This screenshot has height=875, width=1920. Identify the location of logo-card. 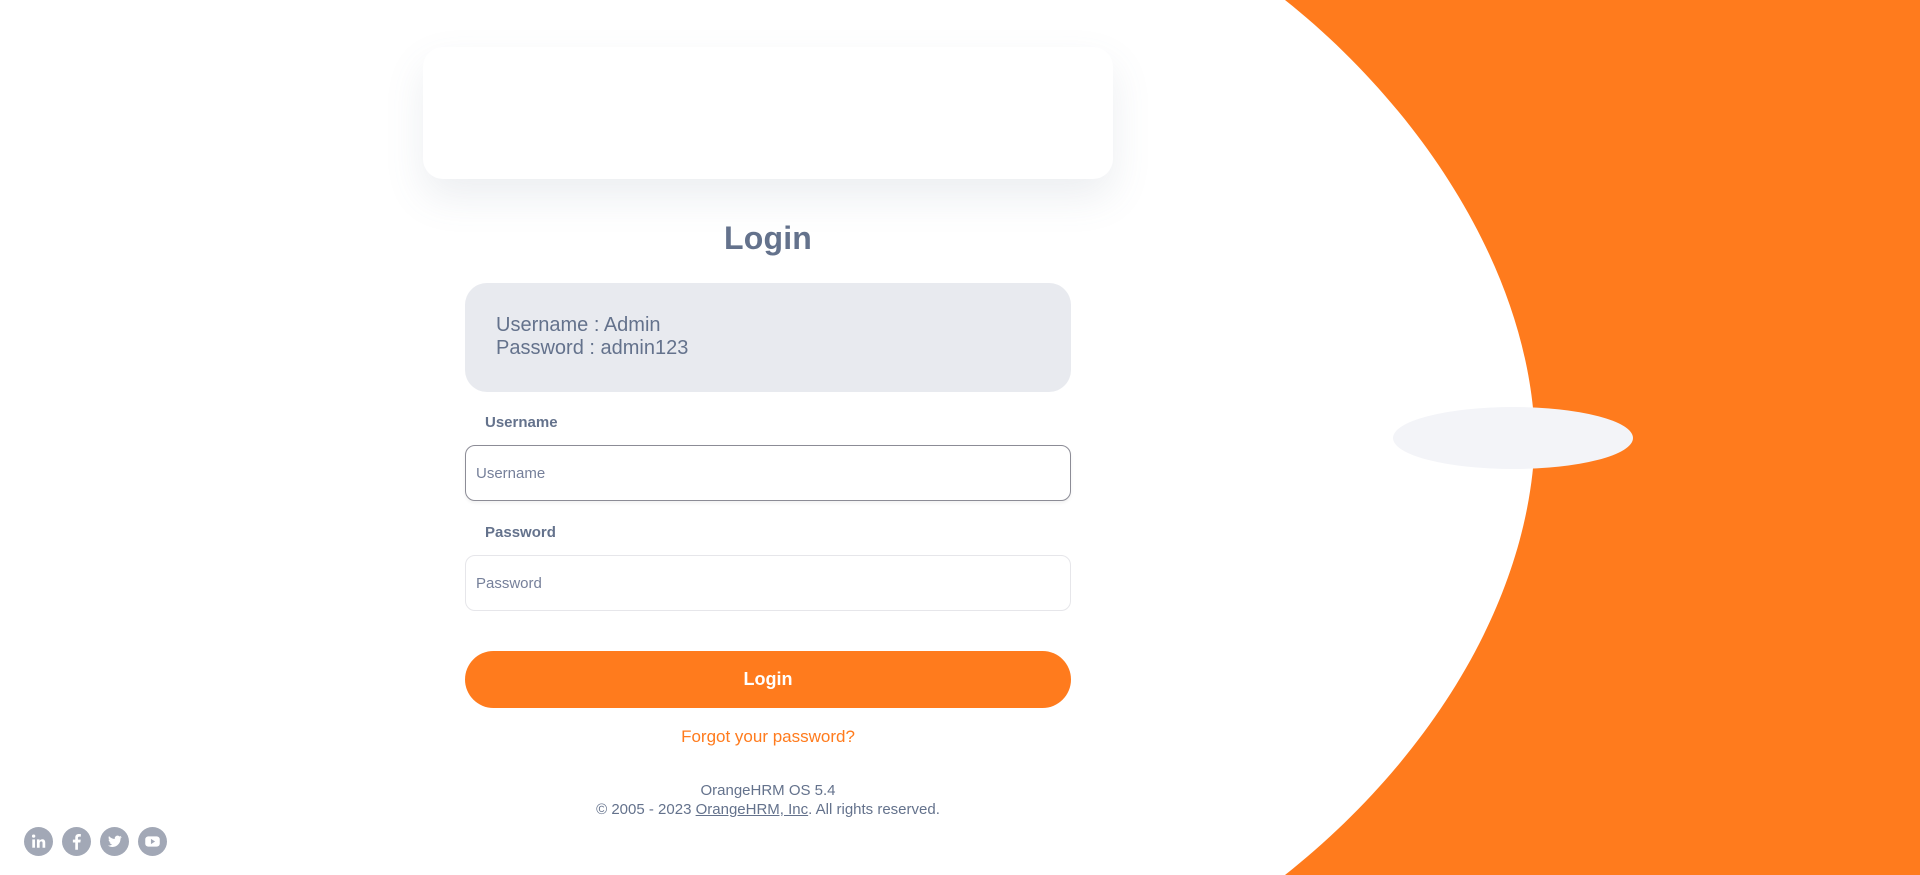
(768, 113).